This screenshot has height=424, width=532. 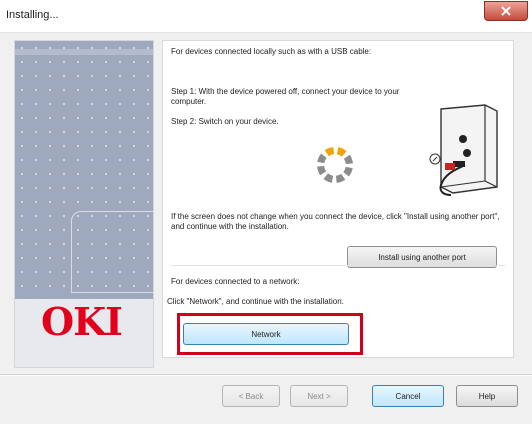 What do you see at coordinates (338, 265) in the screenshot?
I see `section-divider` at bounding box center [338, 265].